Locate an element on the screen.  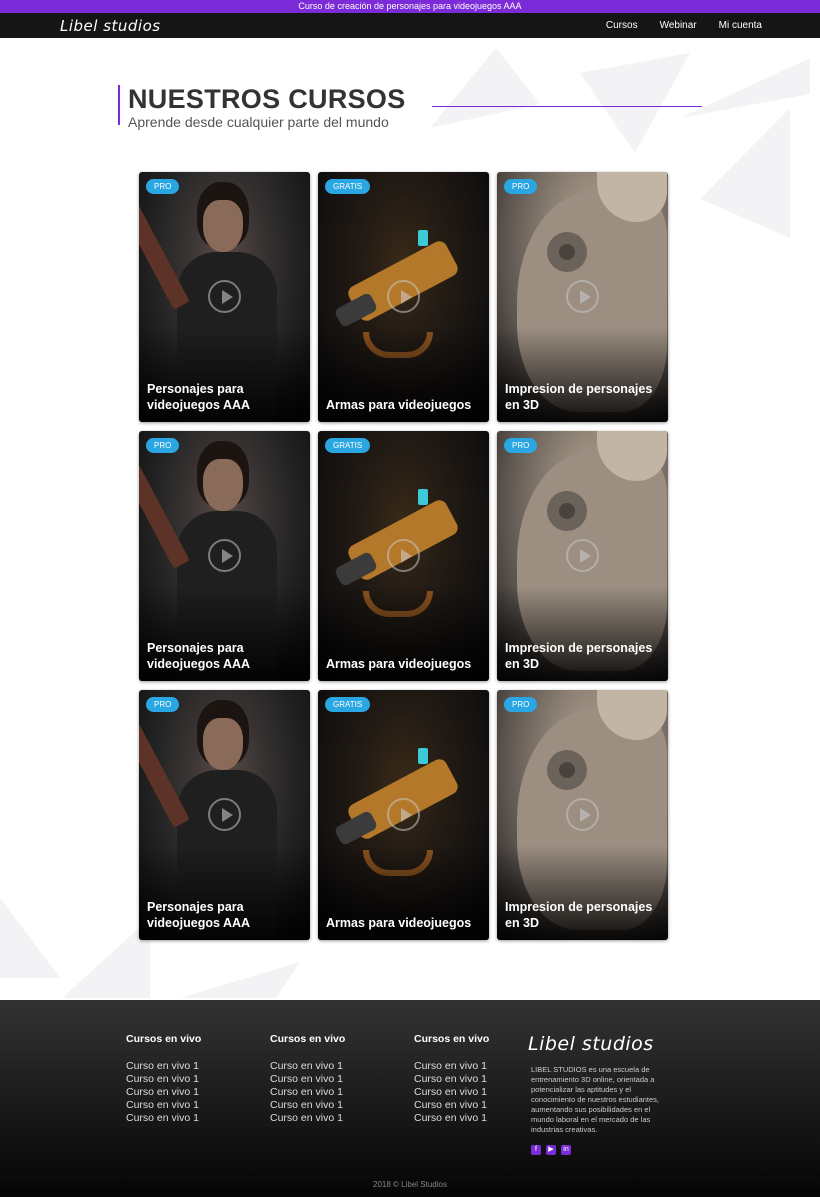
site-logo: Libel studios is located at coordinates (110, 26).